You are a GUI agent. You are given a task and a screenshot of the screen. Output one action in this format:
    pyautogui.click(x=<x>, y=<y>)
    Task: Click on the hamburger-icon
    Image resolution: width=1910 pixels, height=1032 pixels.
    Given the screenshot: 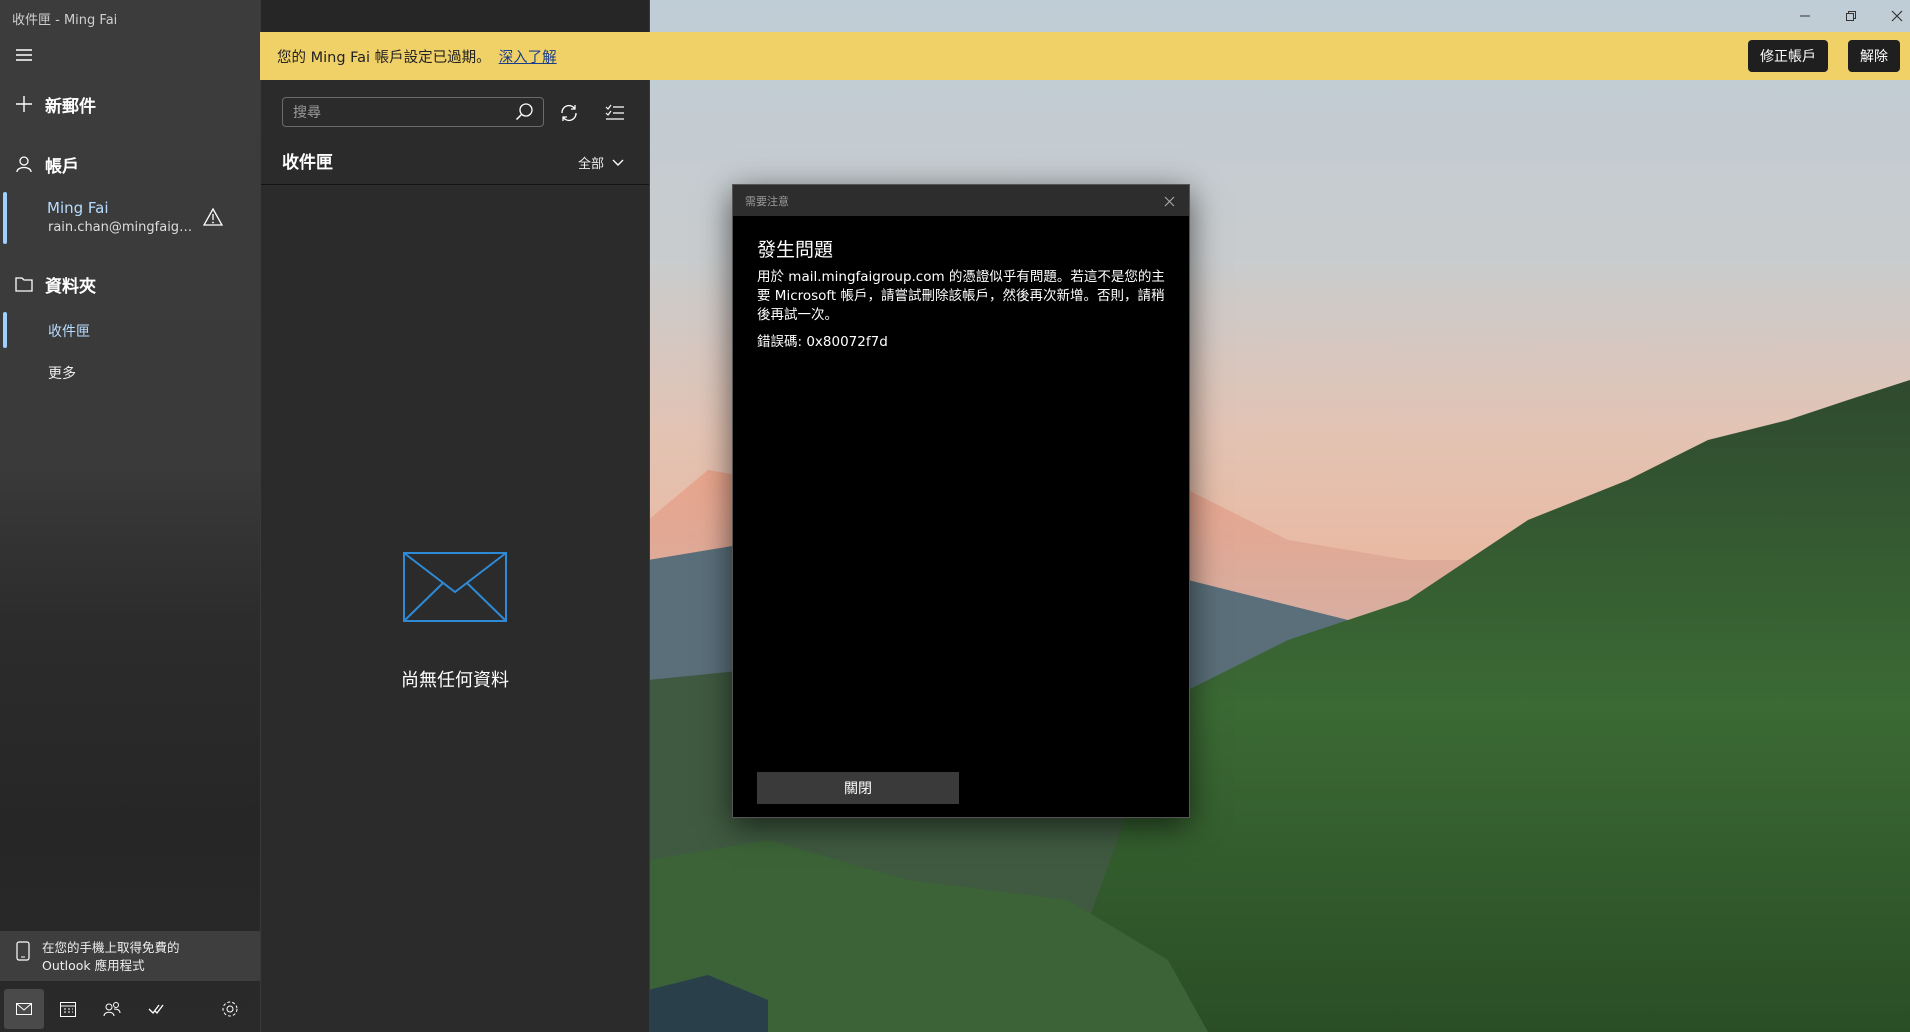 What is the action you would take?
    pyautogui.click(x=24, y=55)
    